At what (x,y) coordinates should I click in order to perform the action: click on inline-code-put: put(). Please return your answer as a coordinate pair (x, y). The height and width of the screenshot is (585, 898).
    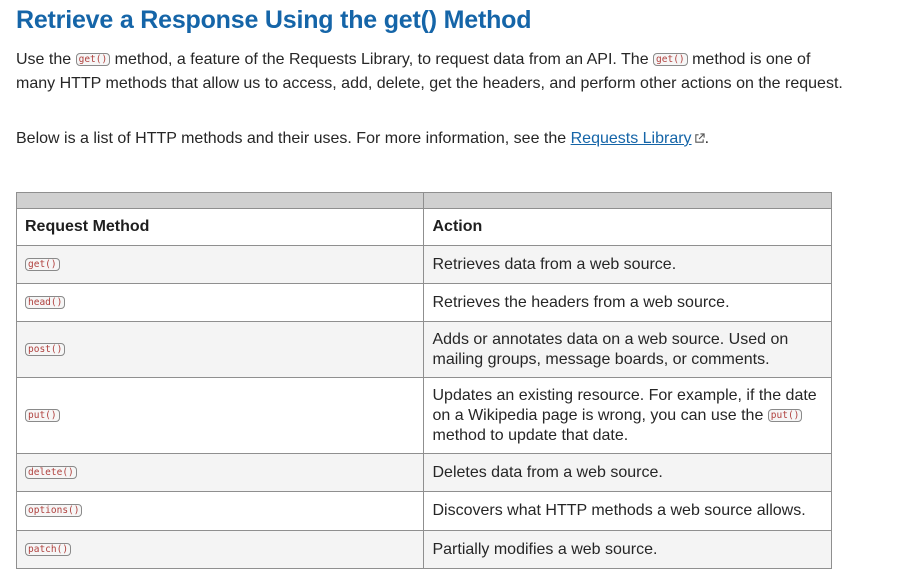
    Looking at the image, I should click on (785, 415).